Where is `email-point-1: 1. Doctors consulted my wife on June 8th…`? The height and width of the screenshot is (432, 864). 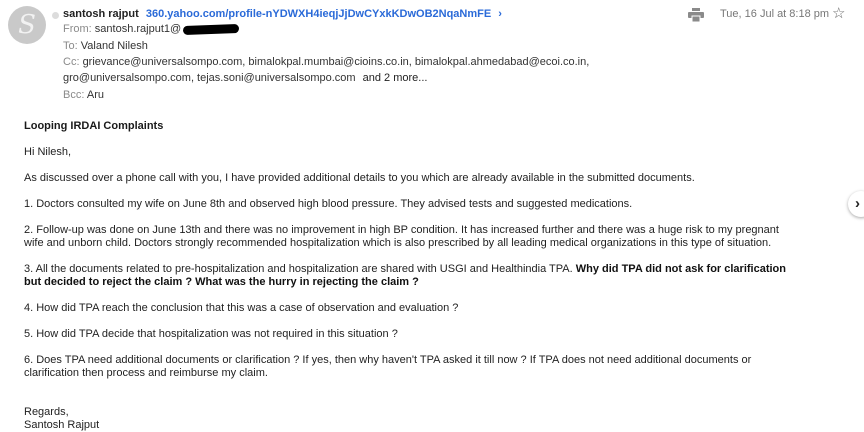
email-point-1: 1. Doctors consulted my wife on June 8th… is located at coordinates (328, 204).